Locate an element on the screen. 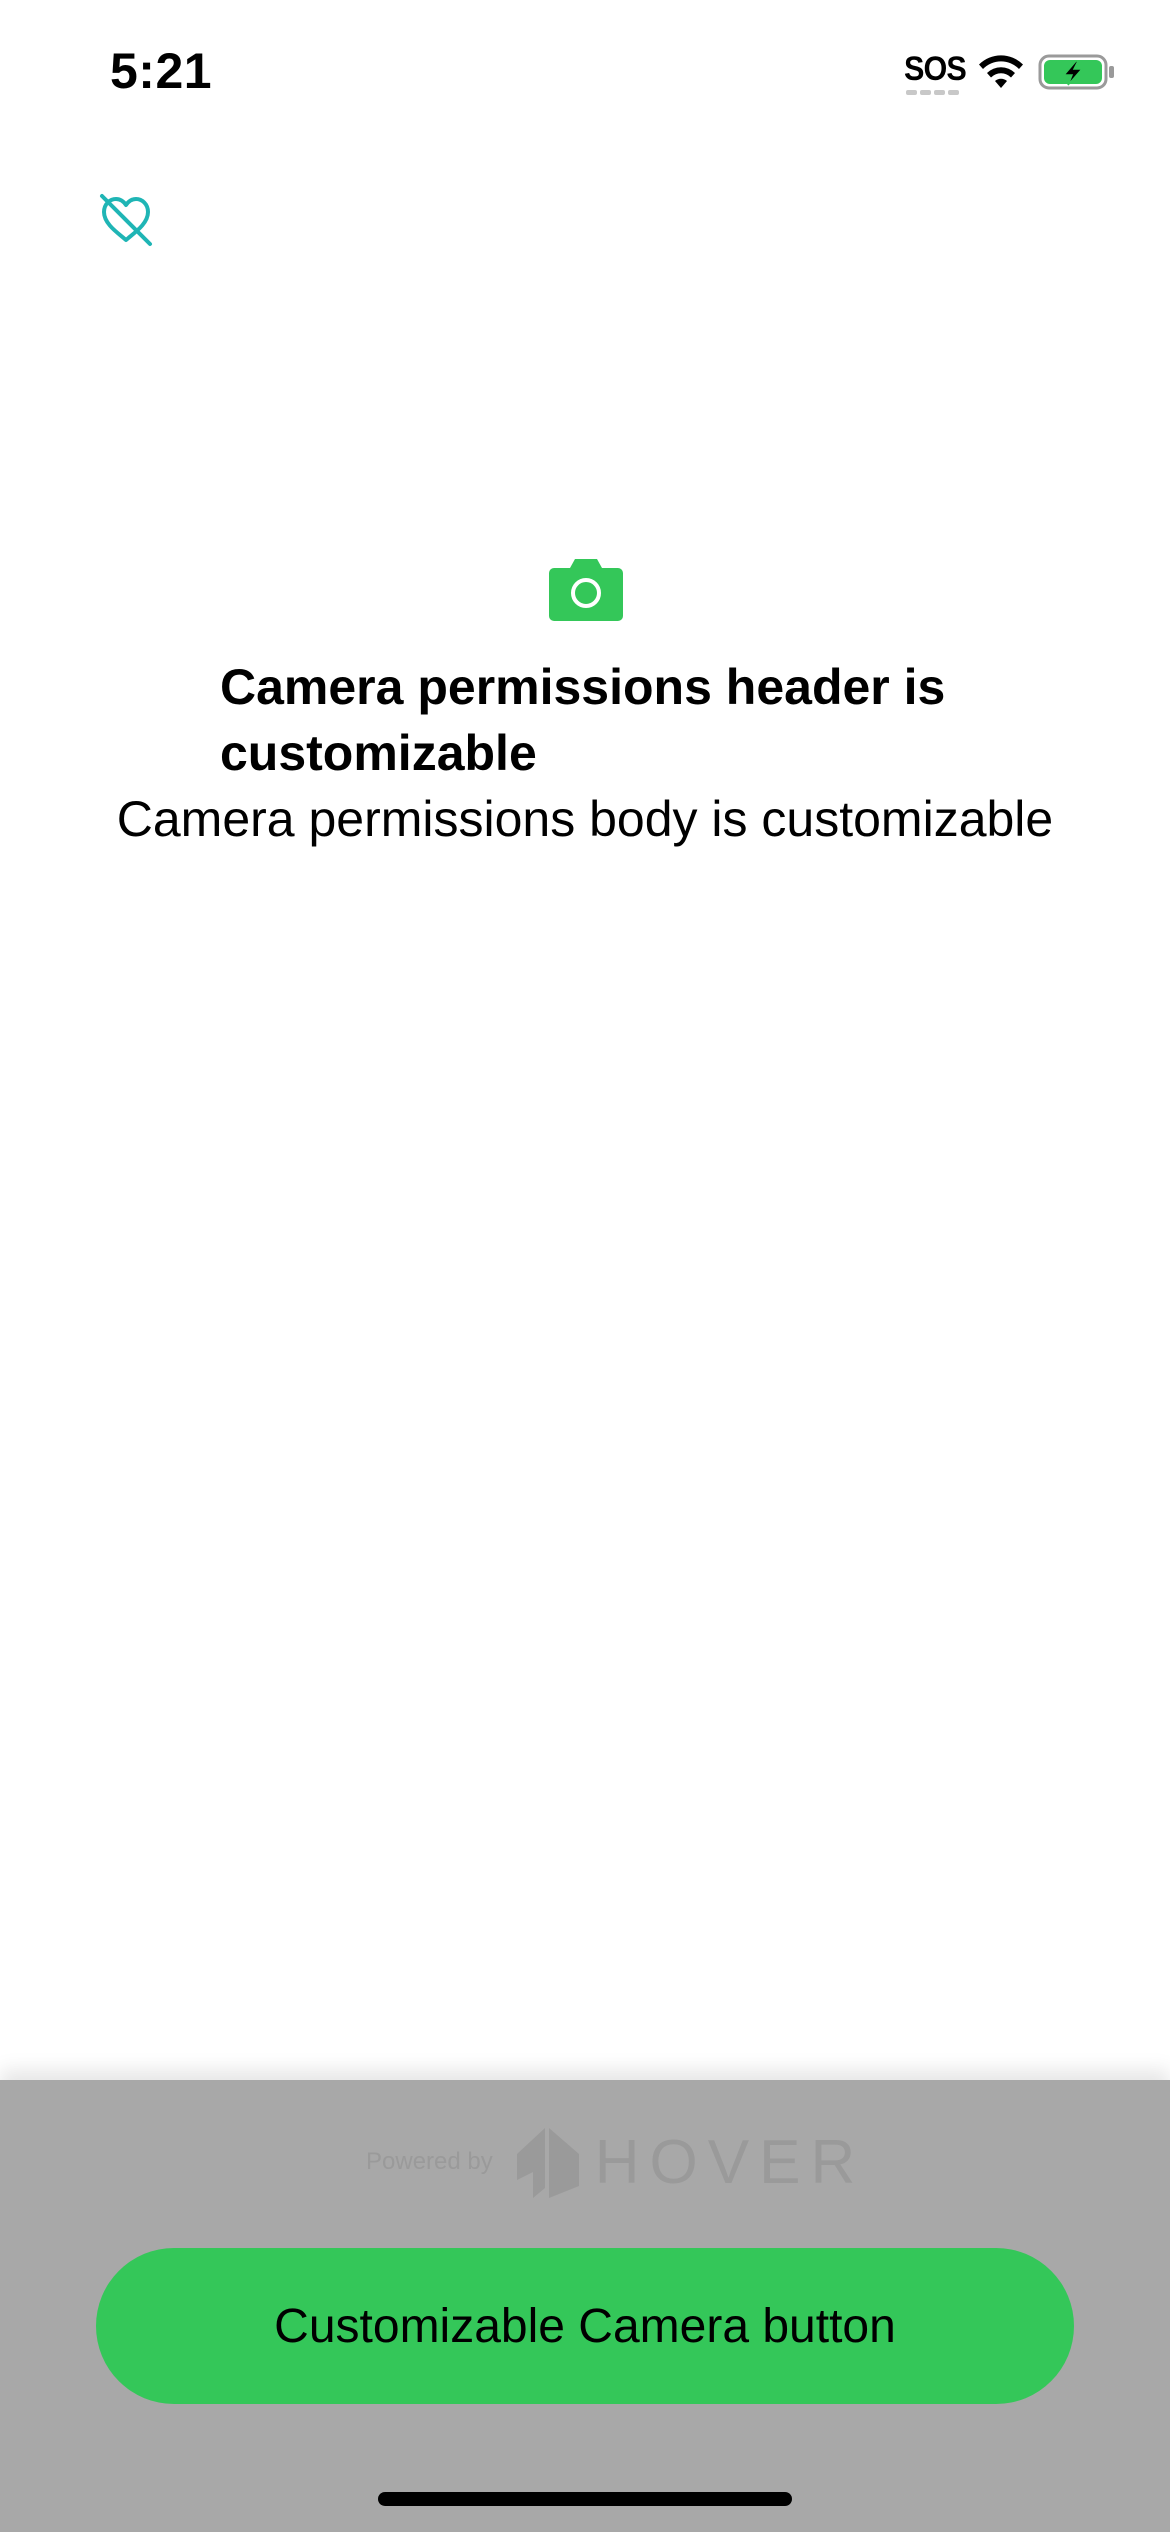 The height and width of the screenshot is (2532, 1170). wifi-icon is located at coordinates (1001, 71).